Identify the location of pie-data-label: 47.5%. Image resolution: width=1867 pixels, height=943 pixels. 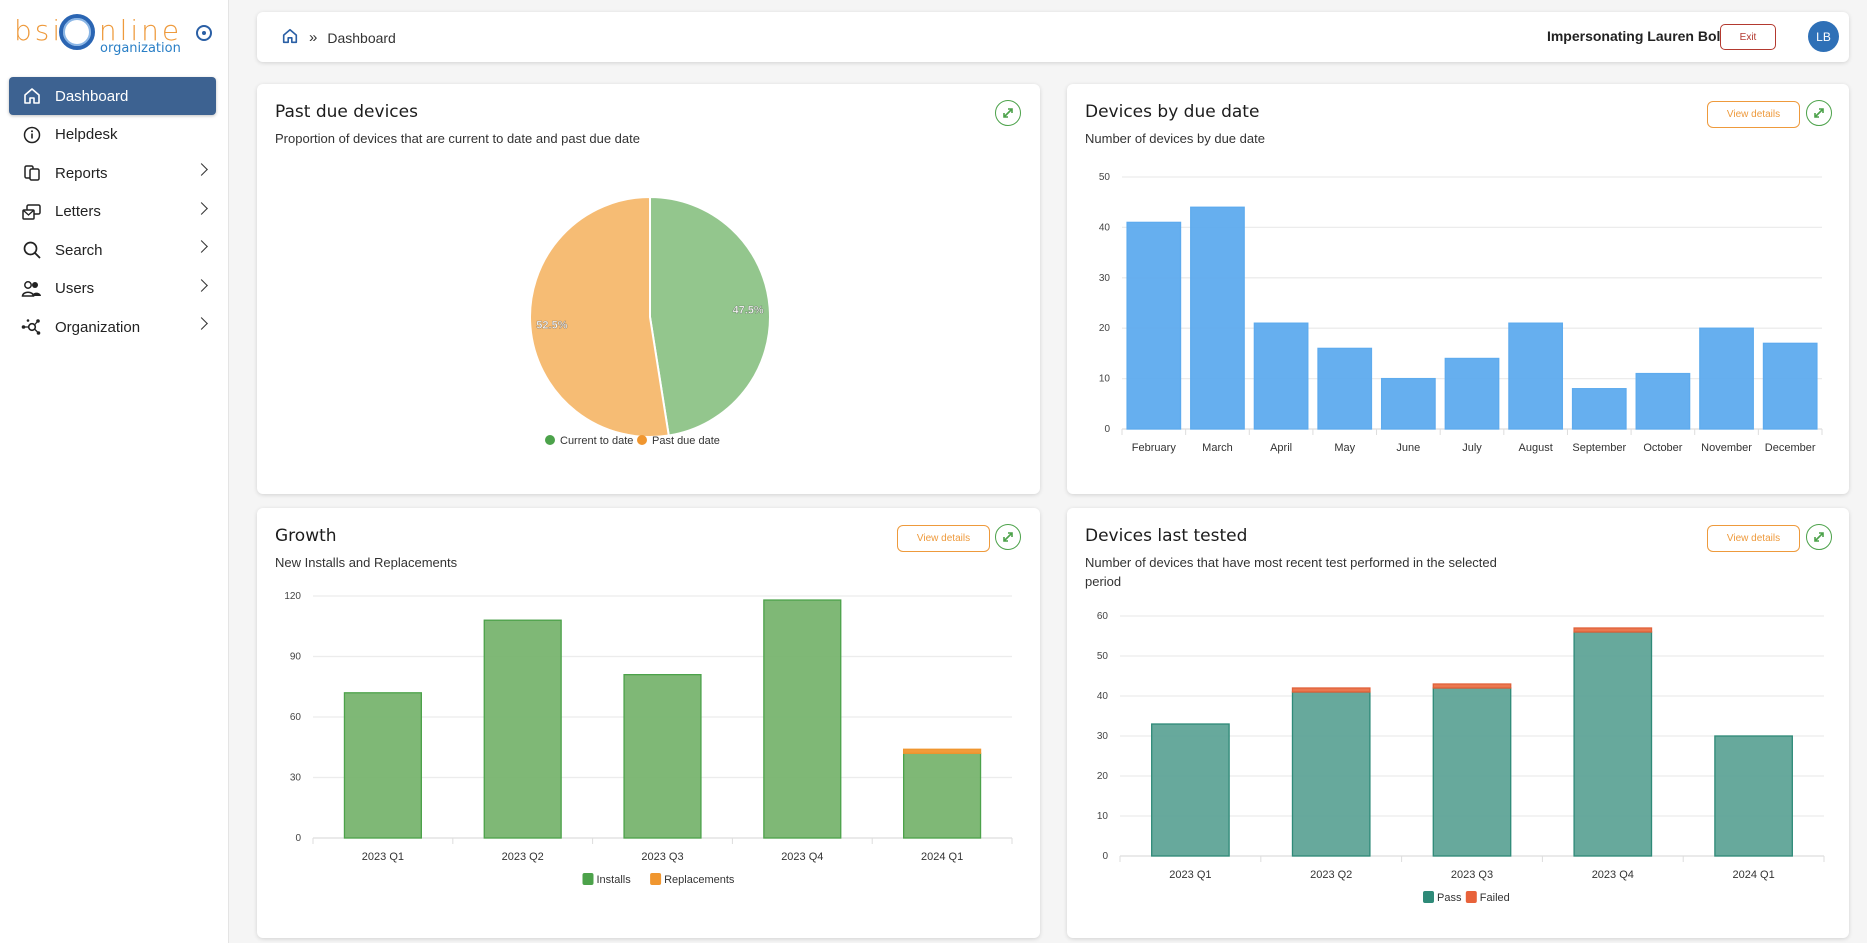
(747, 310).